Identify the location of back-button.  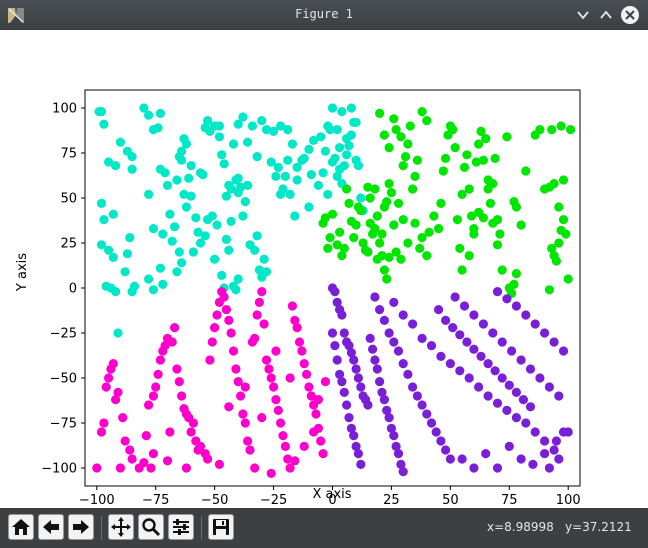
(51, 527).